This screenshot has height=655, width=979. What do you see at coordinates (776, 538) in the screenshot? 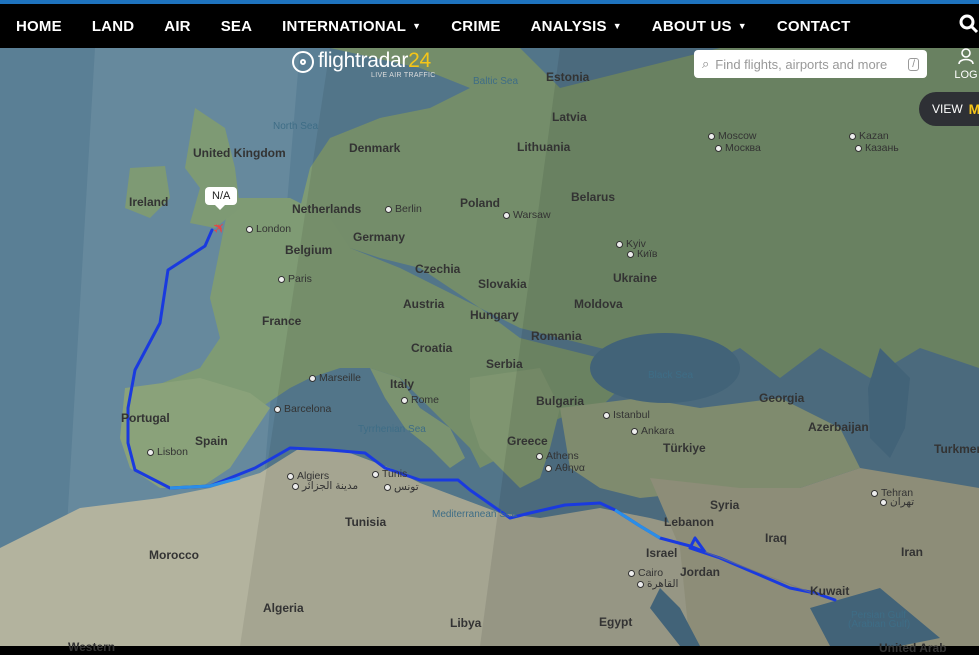
I see `map-country-label: Iraq` at bounding box center [776, 538].